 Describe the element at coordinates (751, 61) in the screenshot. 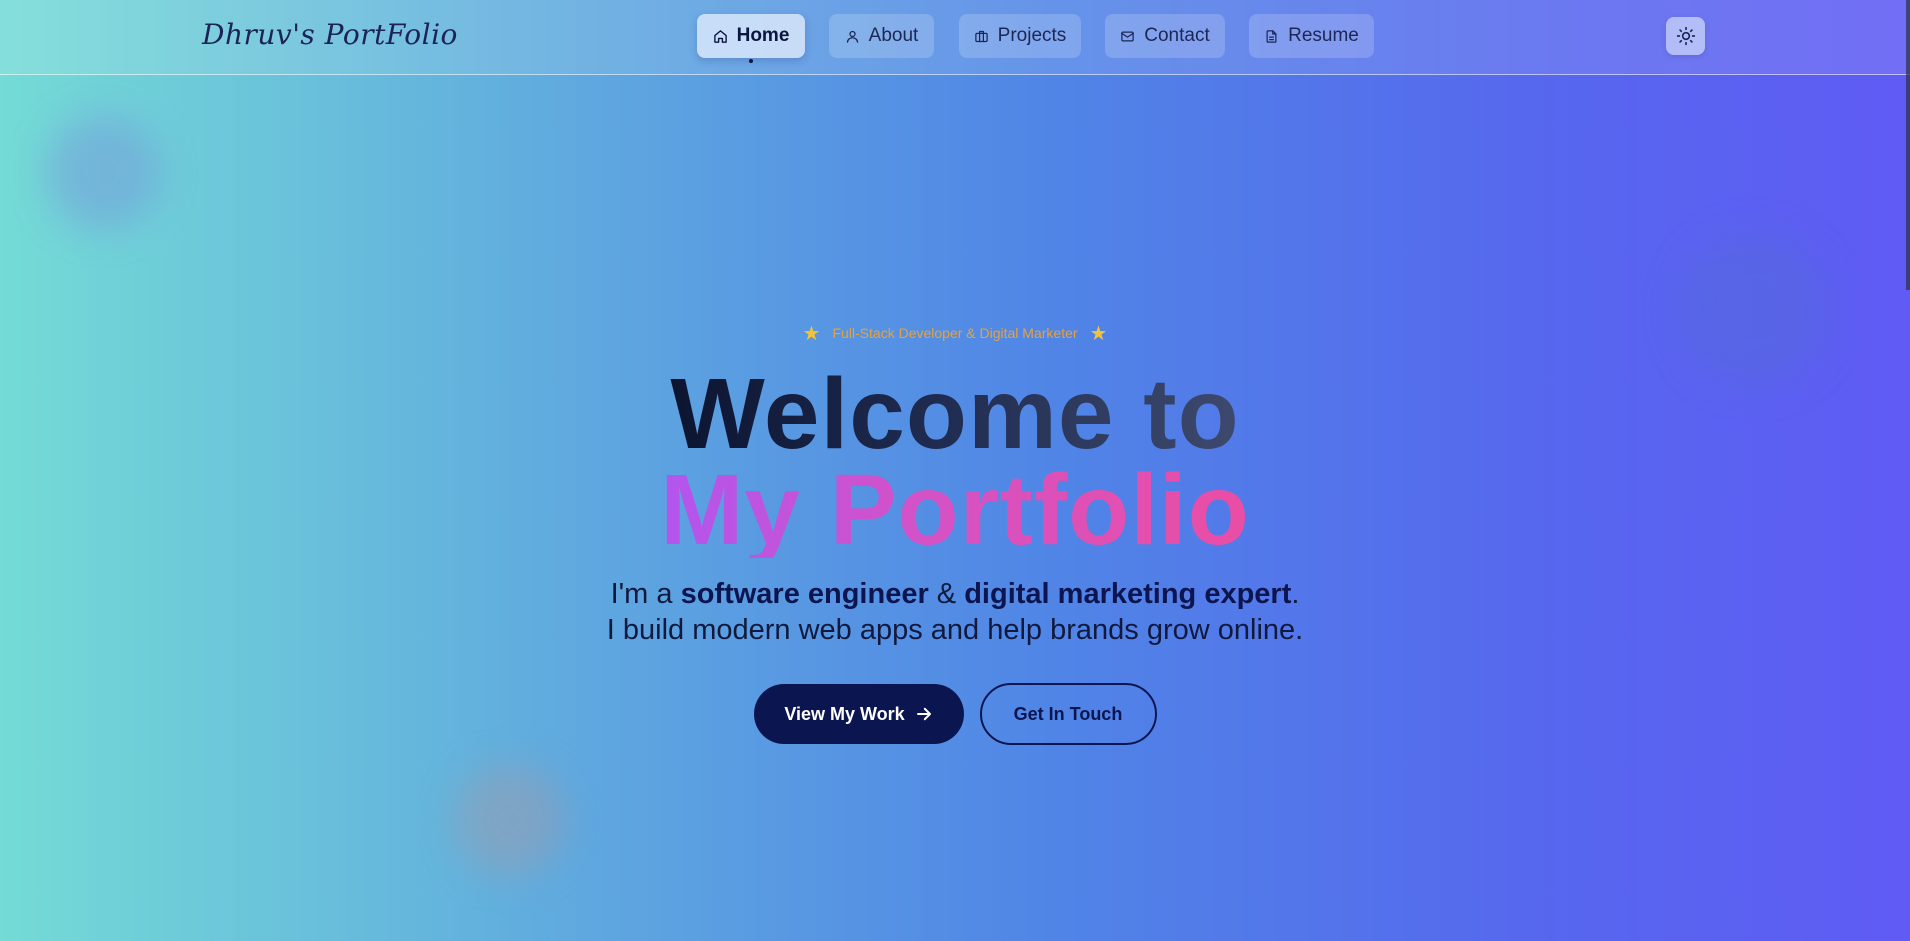

I see `active-indicator` at that location.